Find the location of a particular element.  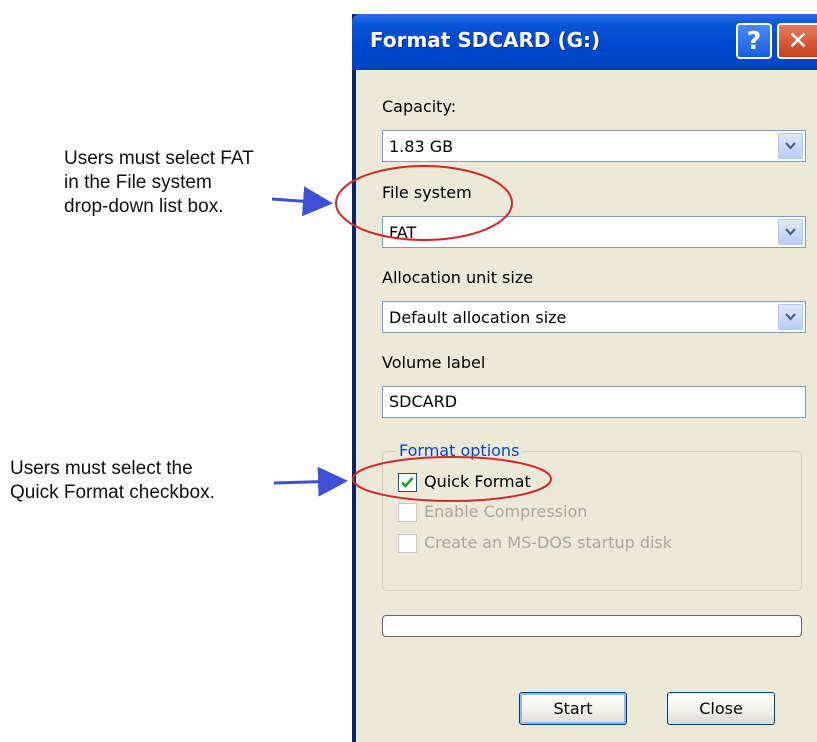

fat-annotation-line-2: in the File system is located at coordinates (138, 182).